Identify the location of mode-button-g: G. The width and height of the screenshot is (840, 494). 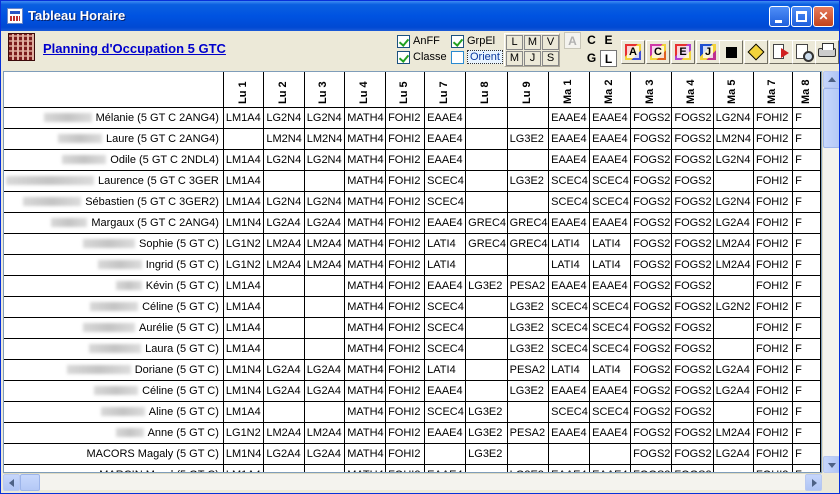
(591, 58).